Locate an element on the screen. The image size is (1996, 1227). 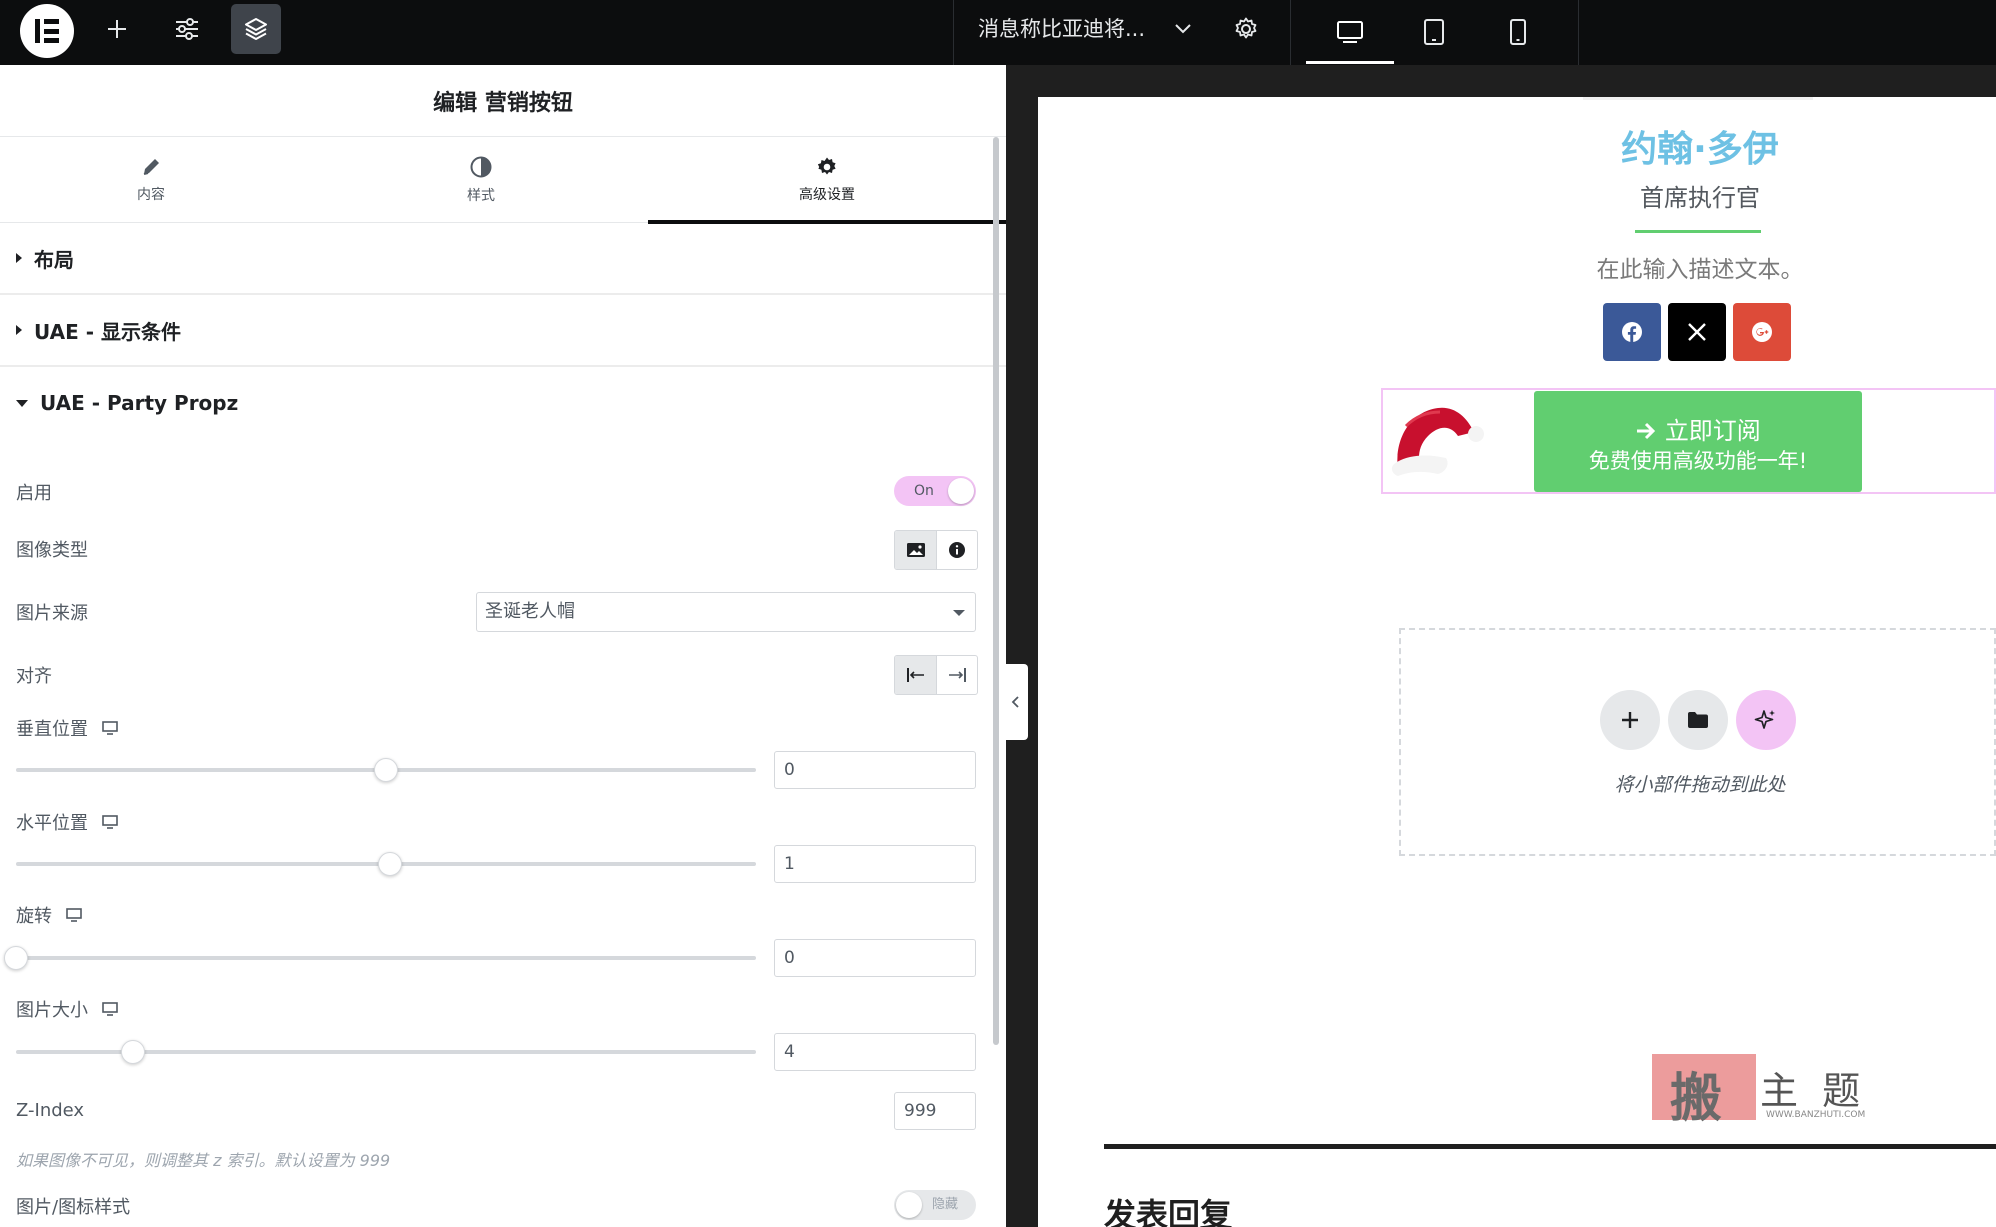
horizontal-position-text: 水平位置 is located at coordinates (52, 823).